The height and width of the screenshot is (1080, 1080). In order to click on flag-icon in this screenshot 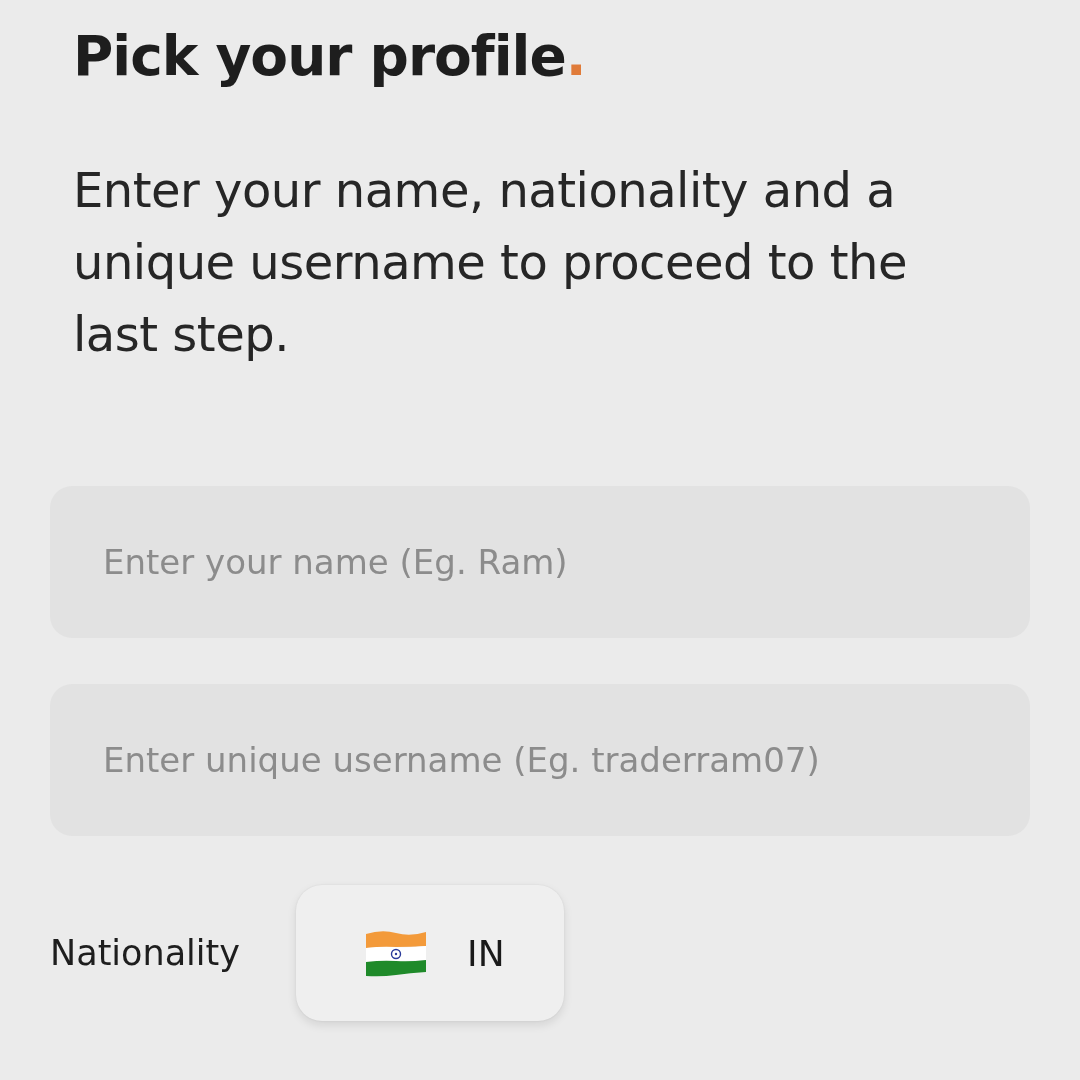, I will do `click(396, 953)`.